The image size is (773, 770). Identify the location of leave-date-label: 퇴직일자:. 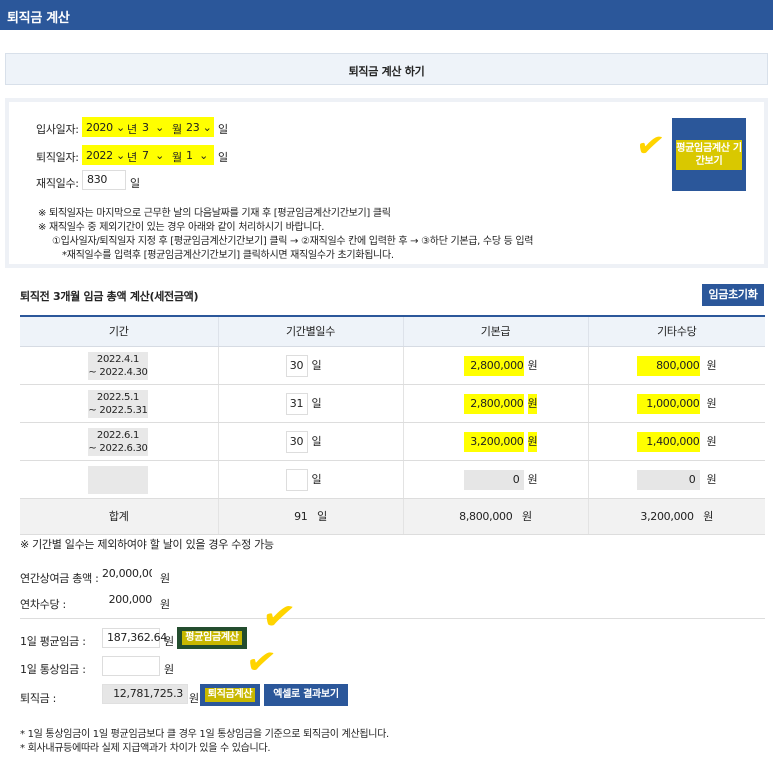
(57, 157).